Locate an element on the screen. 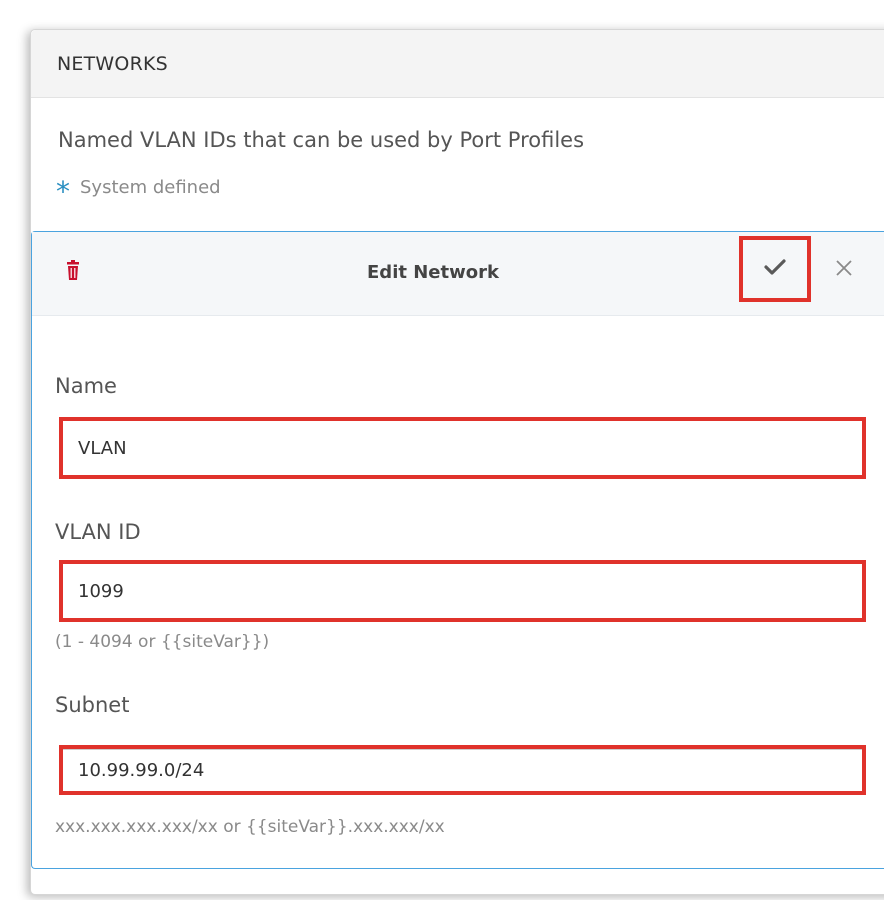 The height and width of the screenshot is (900, 884). vlan-id-field is located at coordinates (462, 591).